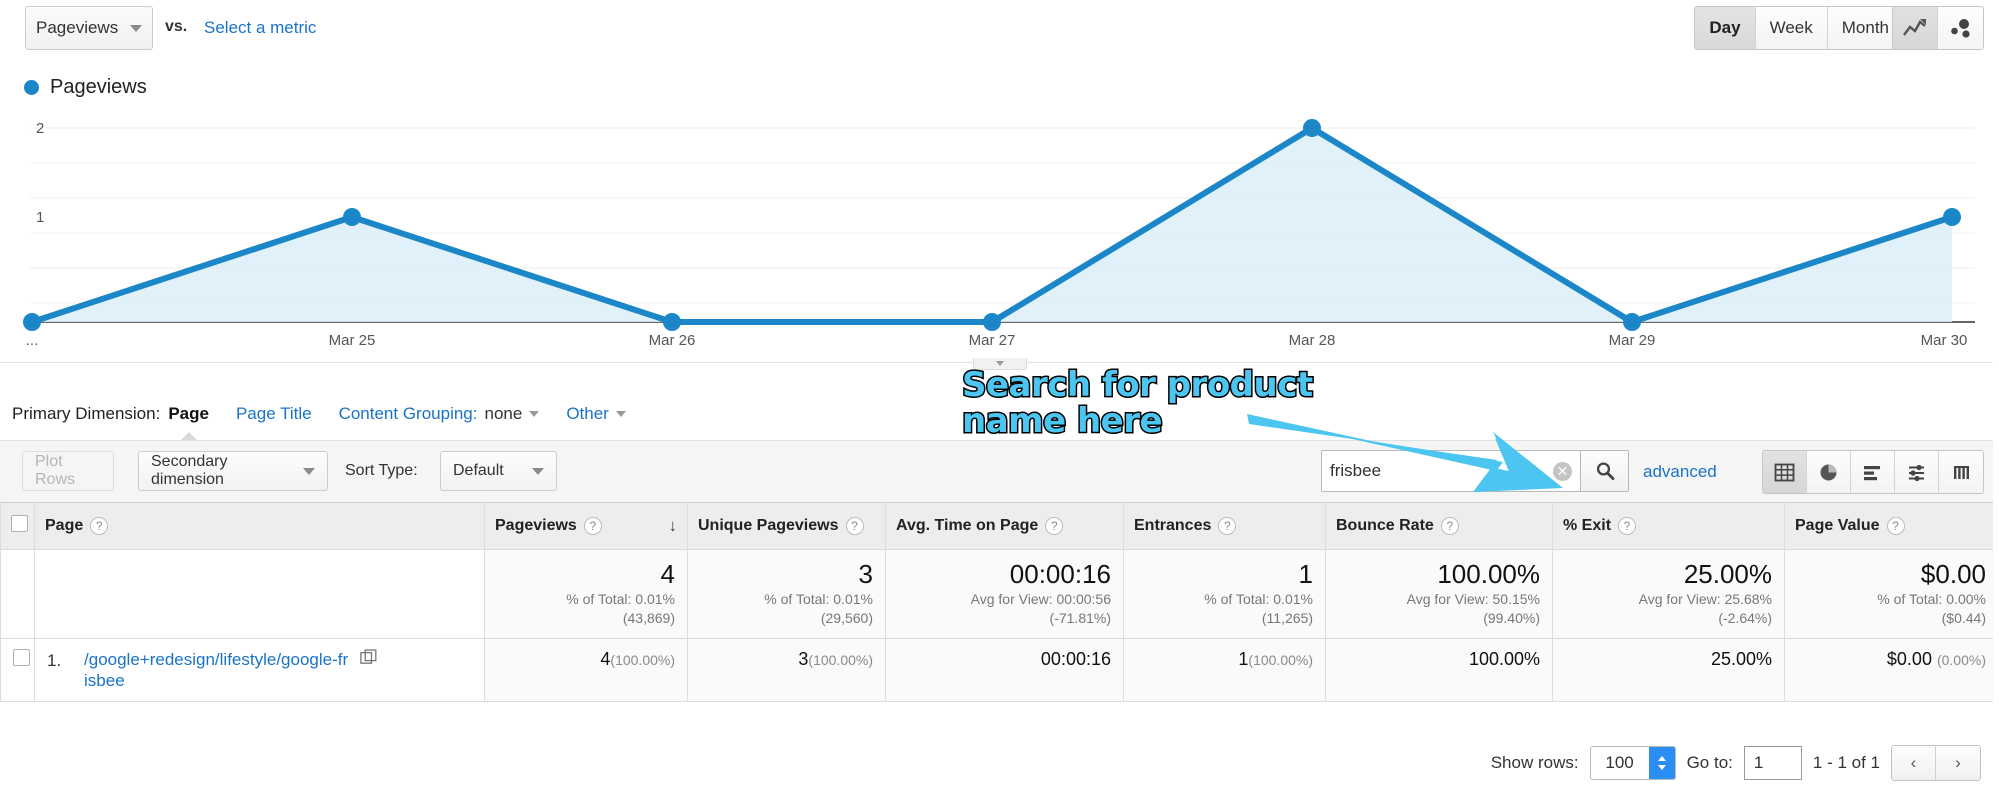  I want to click on motion-chart-icon-button, so click(1960, 28).